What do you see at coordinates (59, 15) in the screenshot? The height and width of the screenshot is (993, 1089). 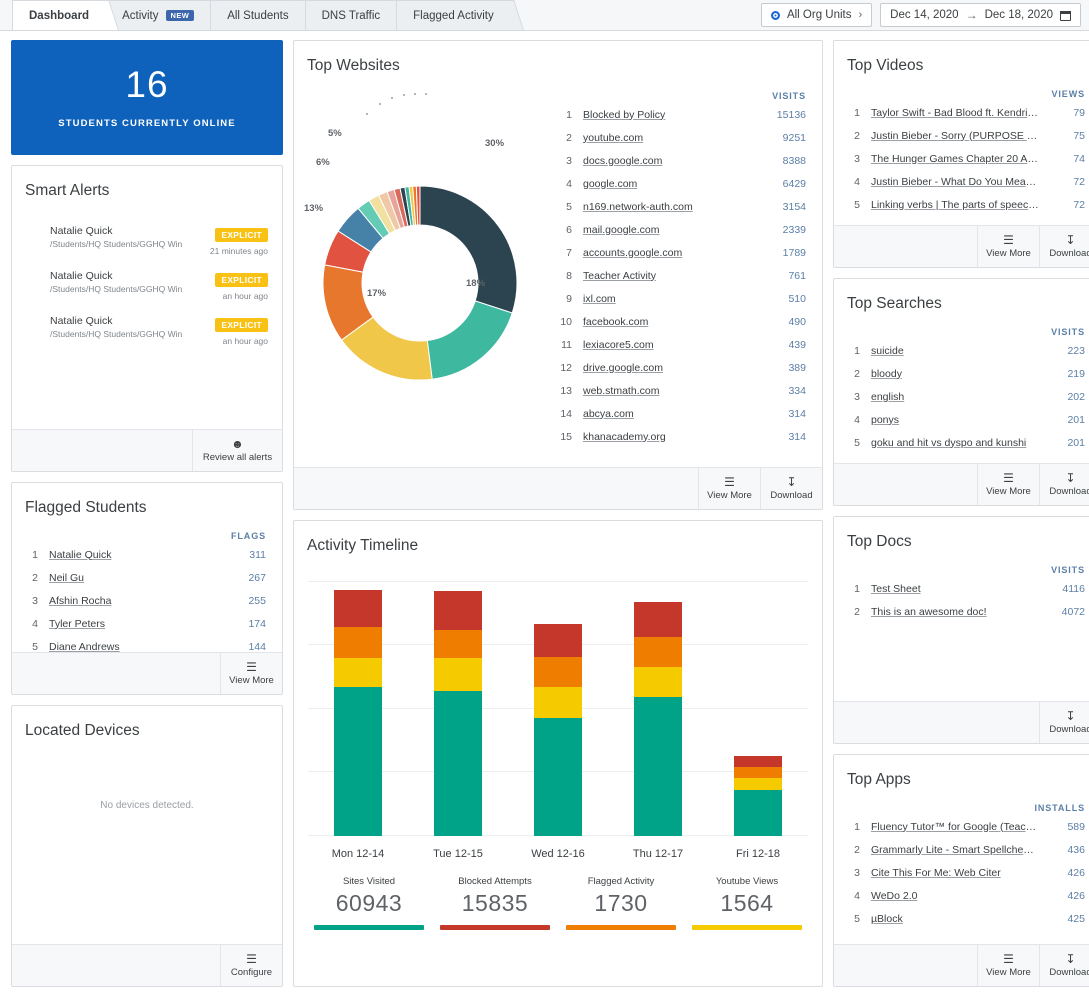 I see `tab-dashboard: Dashboard` at bounding box center [59, 15].